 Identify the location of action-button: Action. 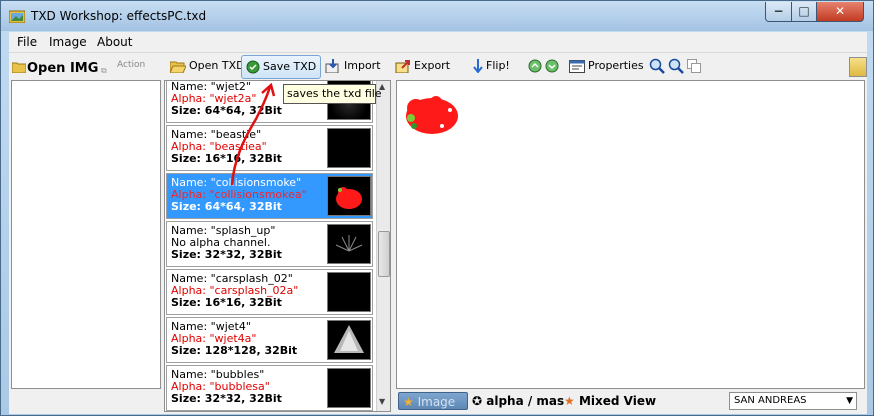
(131, 65).